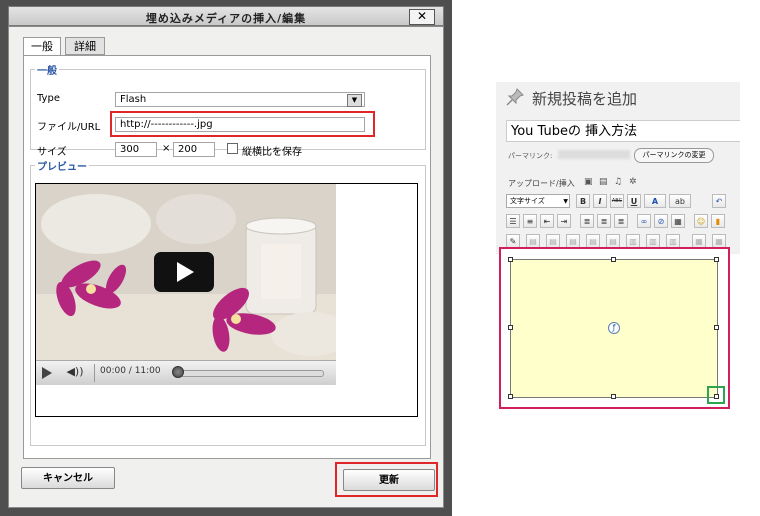 Image resolution: width=760 pixels, height=516 pixels. What do you see at coordinates (530, 221) in the screenshot?
I see `numbered-list-icon: ≡` at bounding box center [530, 221].